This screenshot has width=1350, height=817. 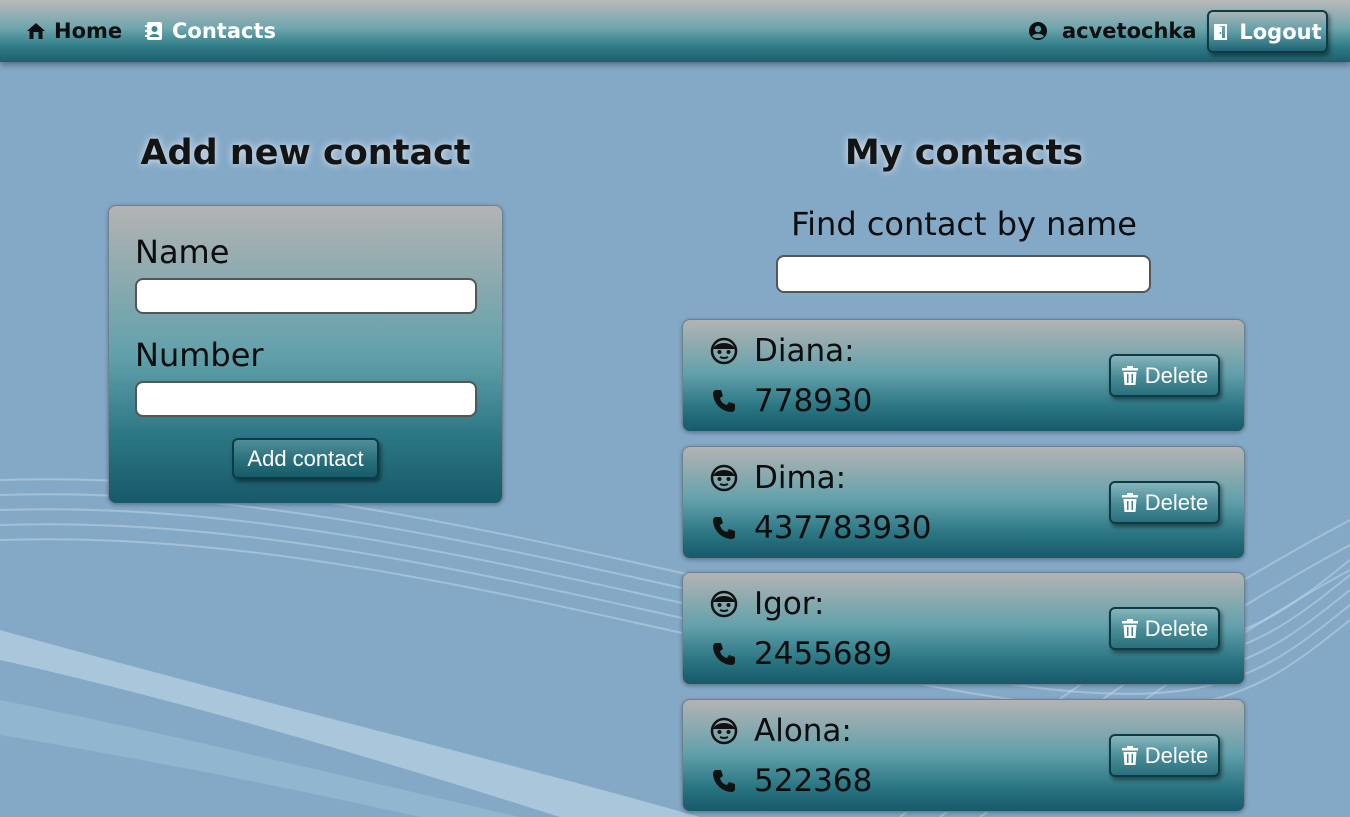 I want to click on logout-label: Logout, so click(x=1280, y=31).